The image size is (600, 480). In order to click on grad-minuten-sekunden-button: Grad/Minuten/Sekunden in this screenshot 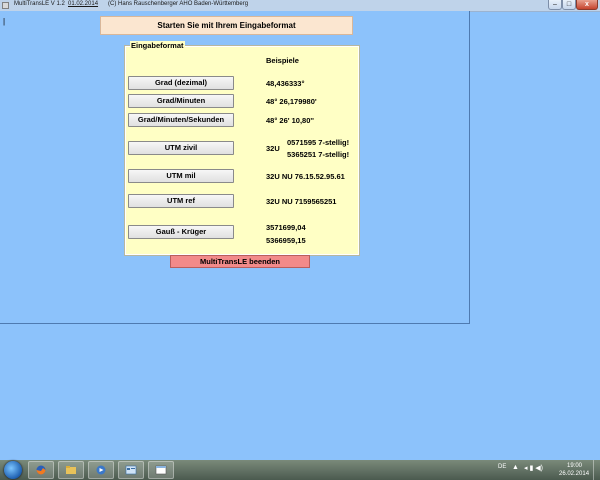, I will do `click(181, 120)`.